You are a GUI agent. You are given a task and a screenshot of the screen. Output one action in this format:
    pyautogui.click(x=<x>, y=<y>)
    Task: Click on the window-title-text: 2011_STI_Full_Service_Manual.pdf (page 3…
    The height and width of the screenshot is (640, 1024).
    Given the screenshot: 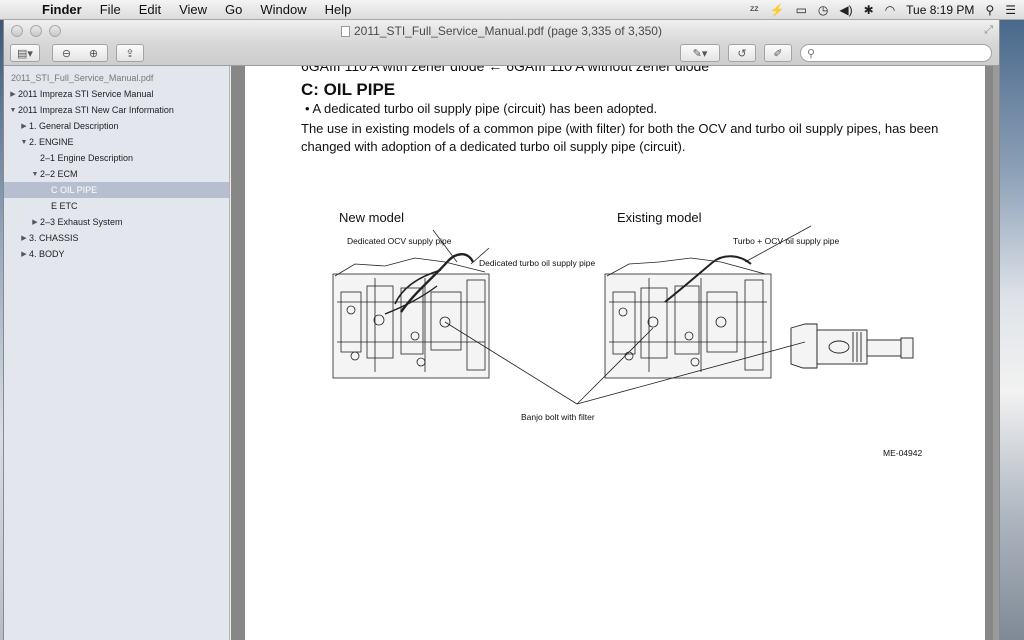 What is the action you would take?
    pyautogui.click(x=508, y=31)
    